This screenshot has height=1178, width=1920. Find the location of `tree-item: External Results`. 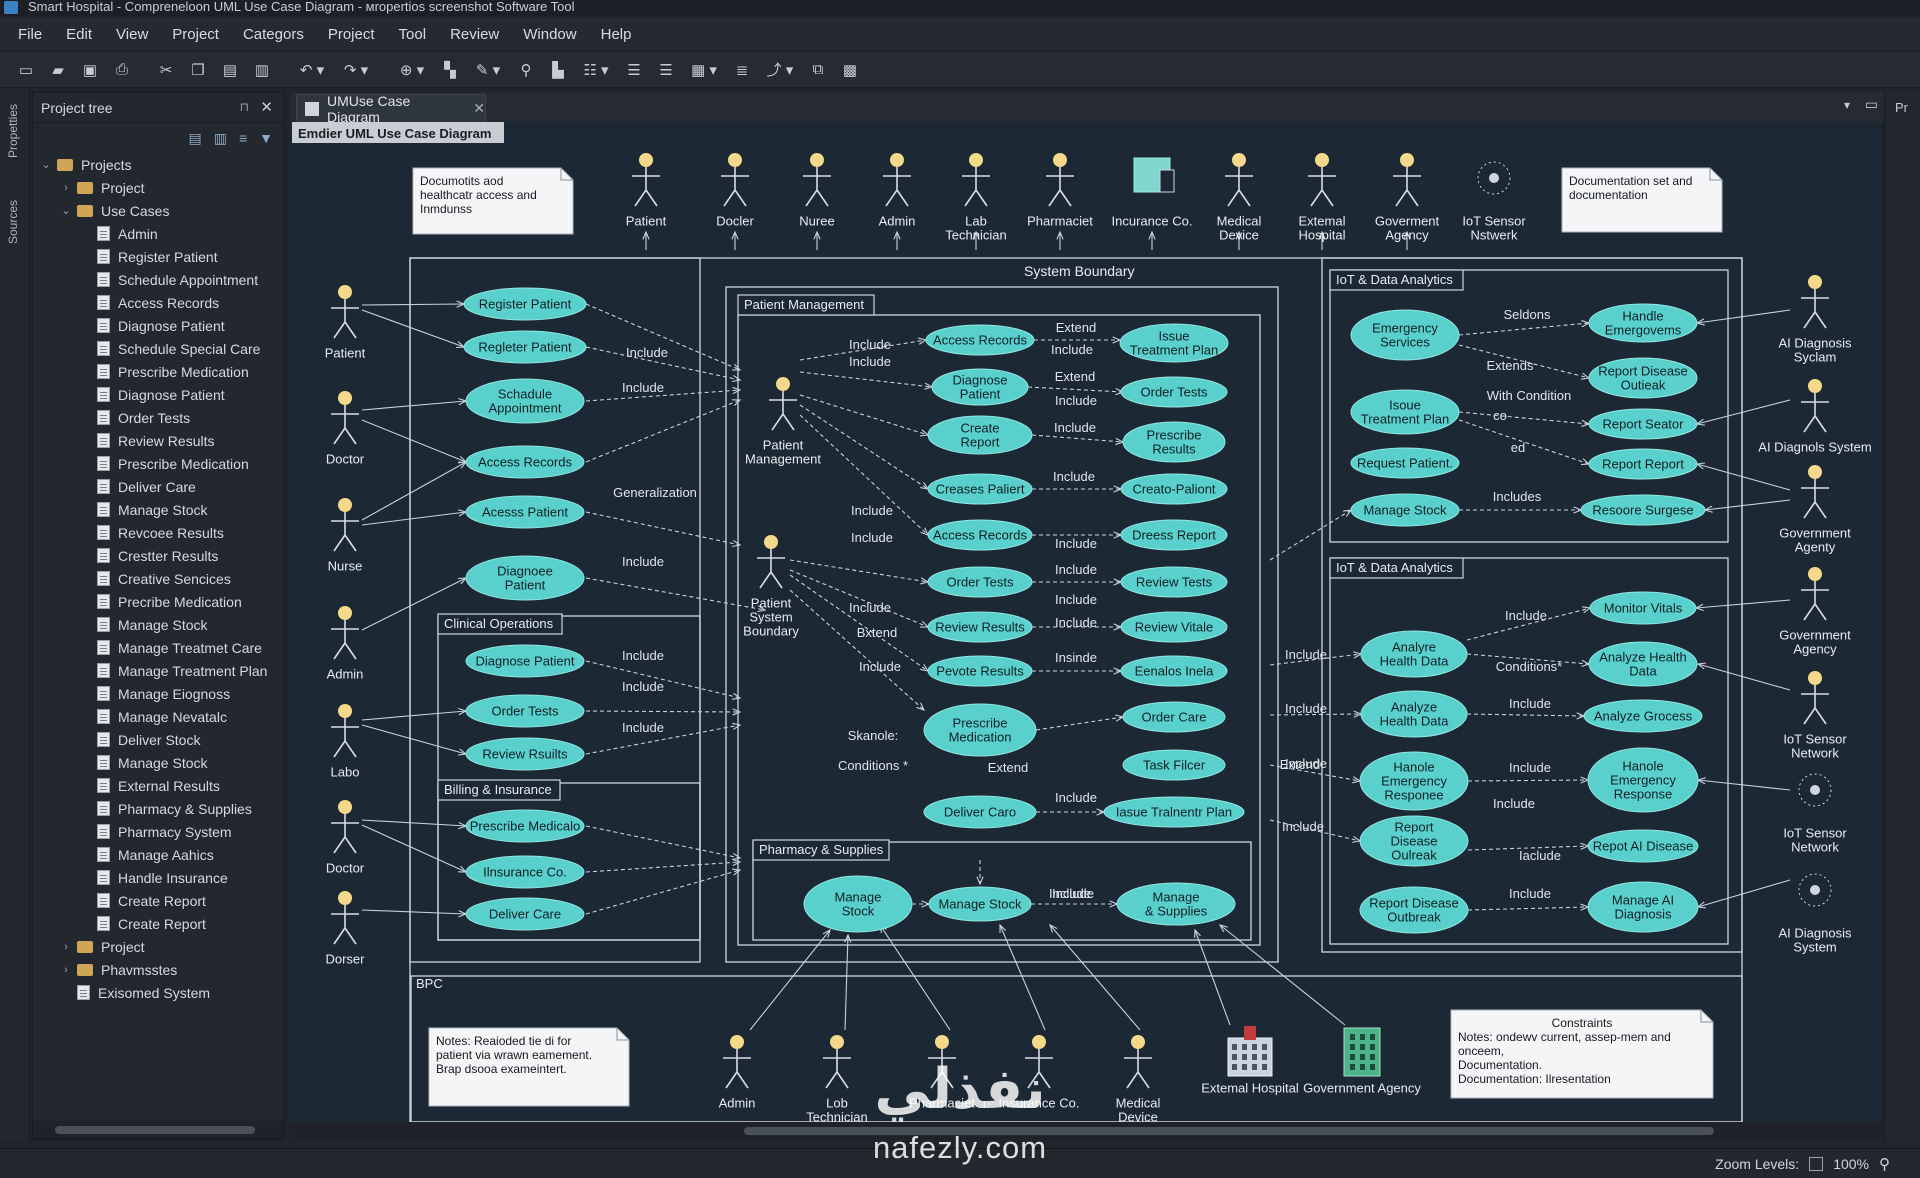

tree-item: External Results is located at coordinates (158, 785).